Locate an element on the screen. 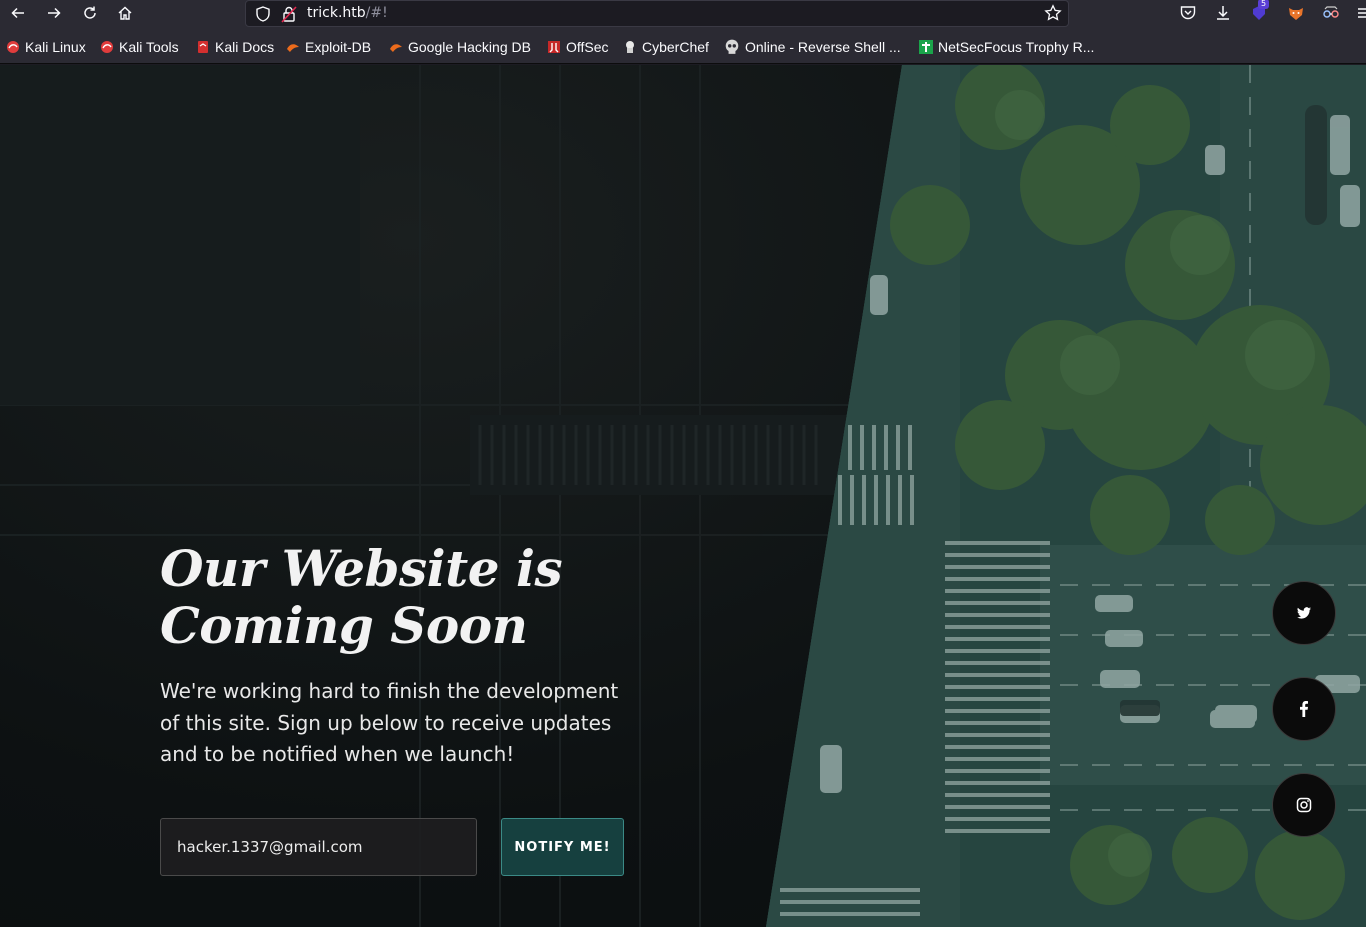  bookmark-kali-tools: Kali Tools is located at coordinates (139, 47).